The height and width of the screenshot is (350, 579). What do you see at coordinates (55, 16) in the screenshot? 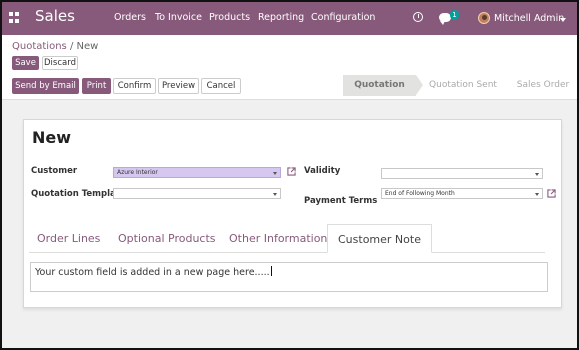
I see `app-brand: Sales` at bounding box center [55, 16].